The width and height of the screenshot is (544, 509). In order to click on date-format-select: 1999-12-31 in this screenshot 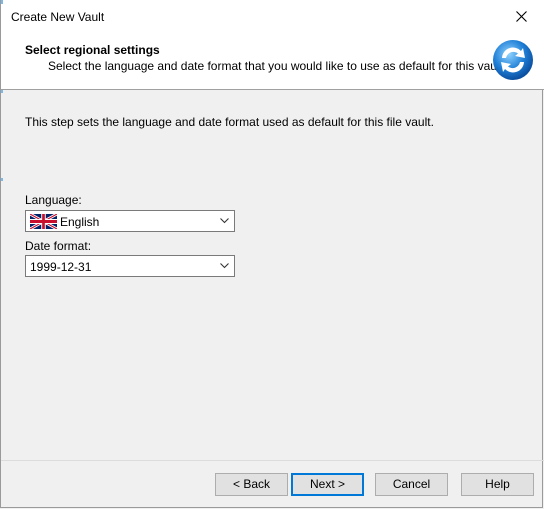, I will do `click(130, 266)`.